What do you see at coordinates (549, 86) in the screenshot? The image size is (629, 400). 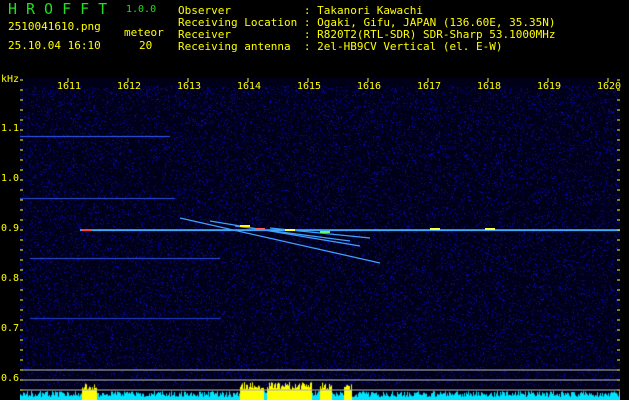 I see `x-tick-label: 1619` at bounding box center [549, 86].